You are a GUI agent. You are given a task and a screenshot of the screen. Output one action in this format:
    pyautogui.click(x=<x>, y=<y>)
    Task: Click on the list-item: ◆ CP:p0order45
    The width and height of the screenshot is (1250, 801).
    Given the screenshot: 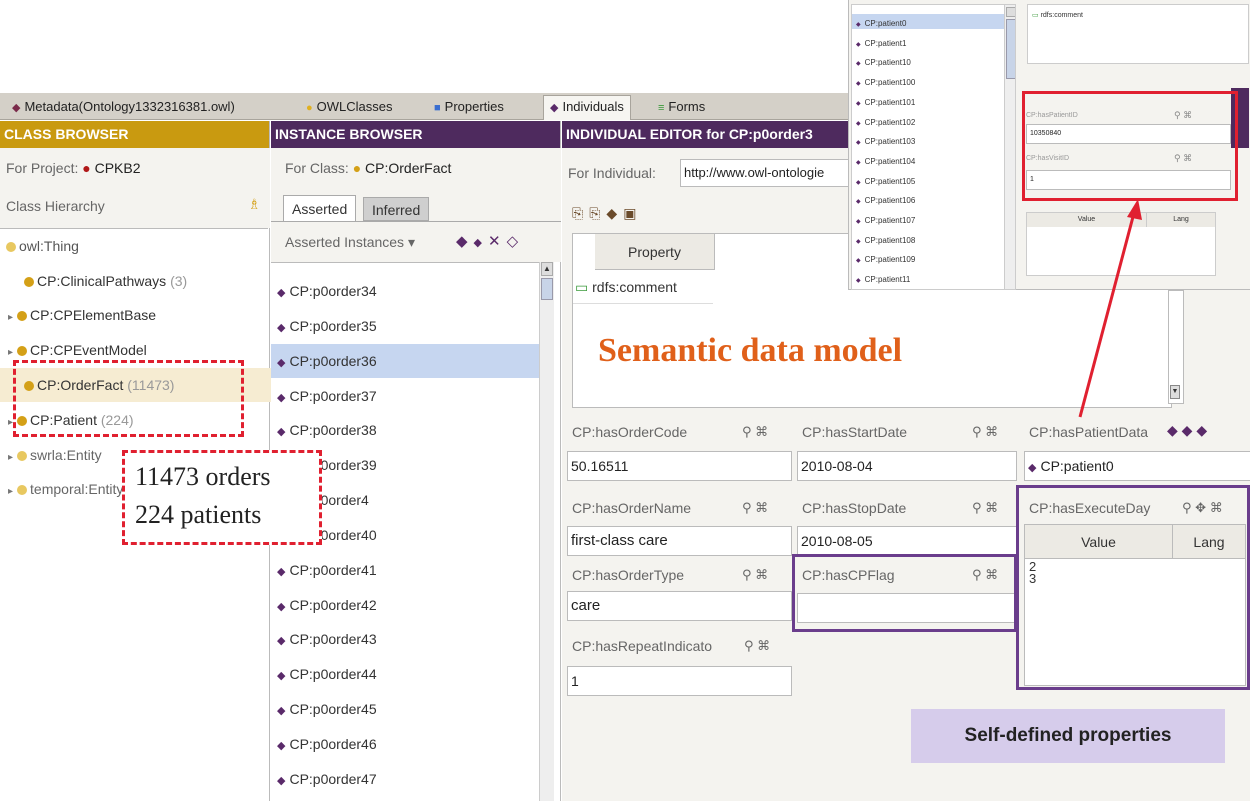 What is the action you would take?
    pyautogui.click(x=324, y=709)
    